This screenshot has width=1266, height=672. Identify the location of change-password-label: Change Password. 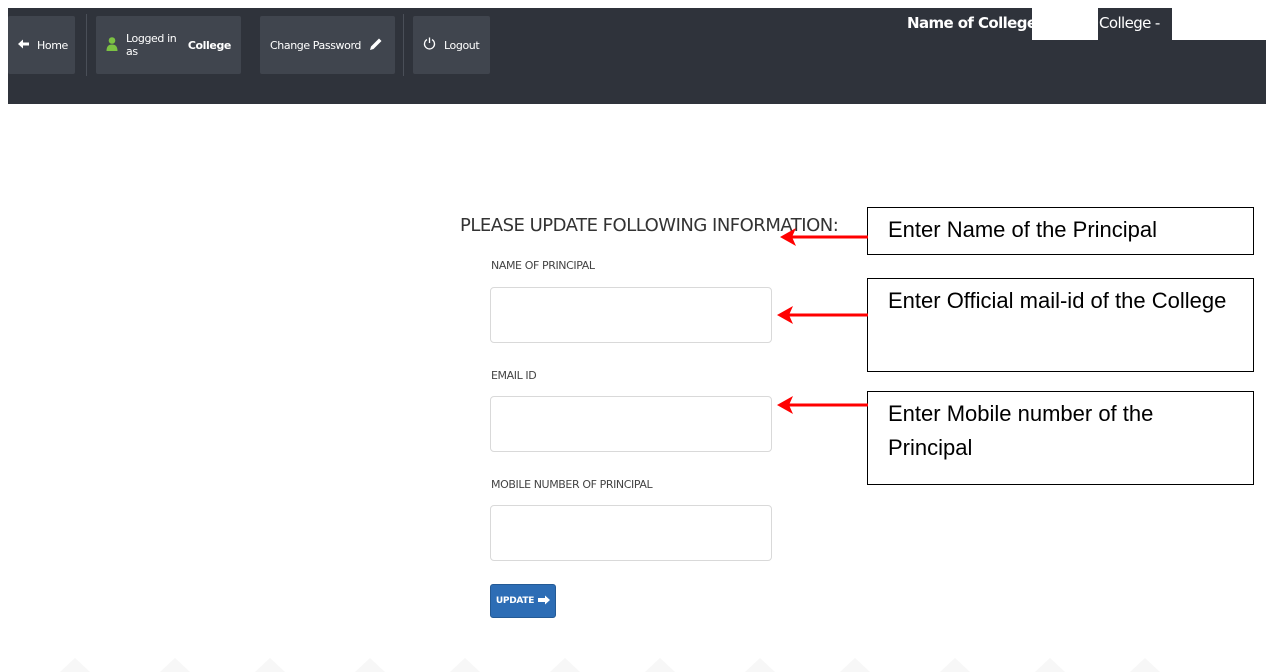
(315, 45).